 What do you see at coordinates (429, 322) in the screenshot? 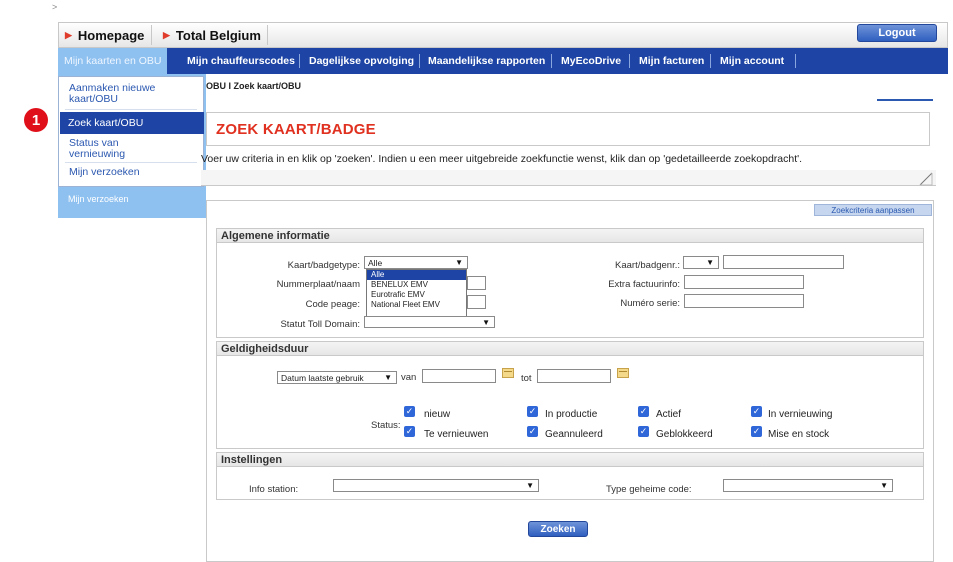
I see `statut-toll-select: ▼` at bounding box center [429, 322].